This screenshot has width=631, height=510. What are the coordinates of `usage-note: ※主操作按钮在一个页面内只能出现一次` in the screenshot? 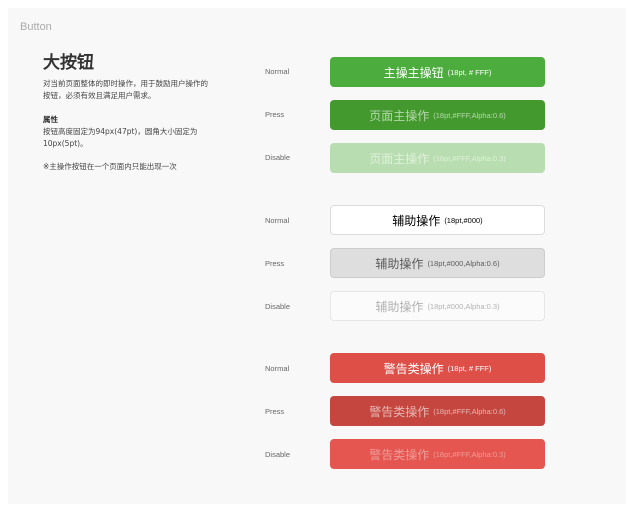 It's located at (110, 166).